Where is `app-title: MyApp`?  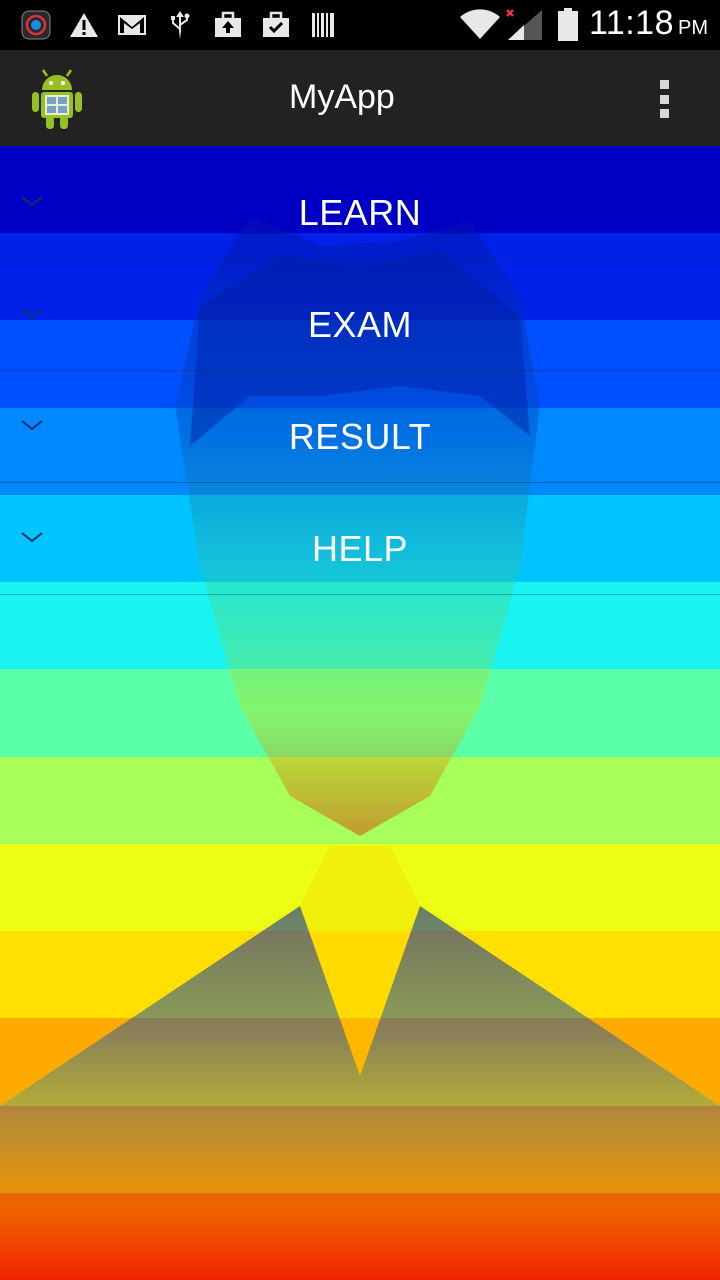
app-title: MyApp is located at coordinates (342, 97).